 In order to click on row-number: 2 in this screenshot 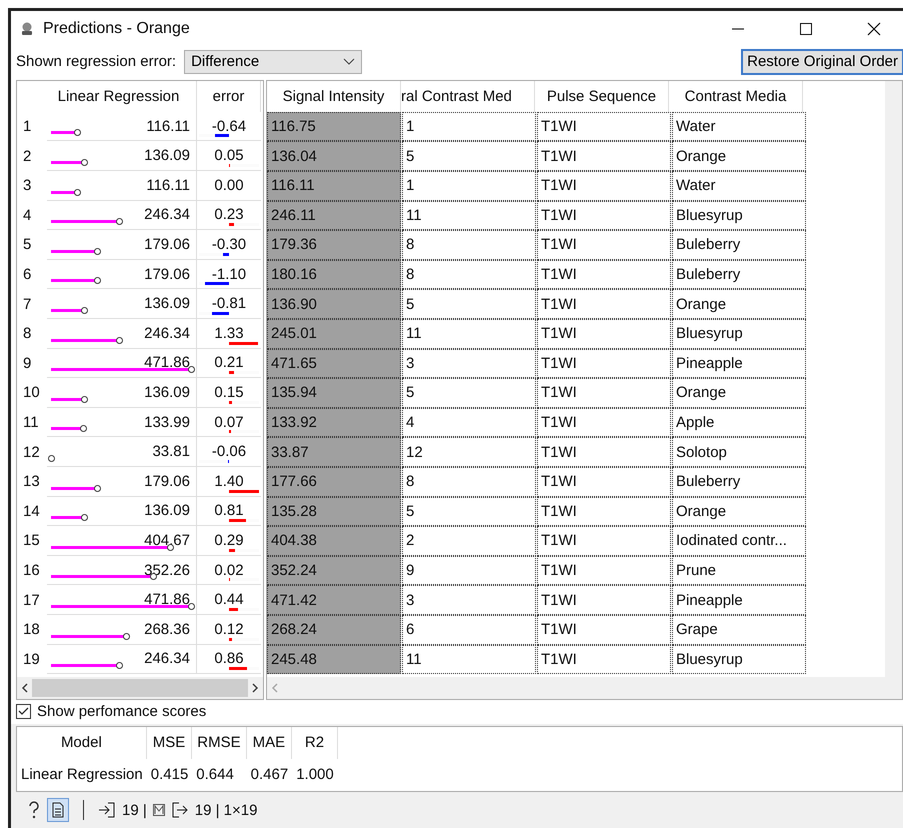, I will do `click(27, 156)`.